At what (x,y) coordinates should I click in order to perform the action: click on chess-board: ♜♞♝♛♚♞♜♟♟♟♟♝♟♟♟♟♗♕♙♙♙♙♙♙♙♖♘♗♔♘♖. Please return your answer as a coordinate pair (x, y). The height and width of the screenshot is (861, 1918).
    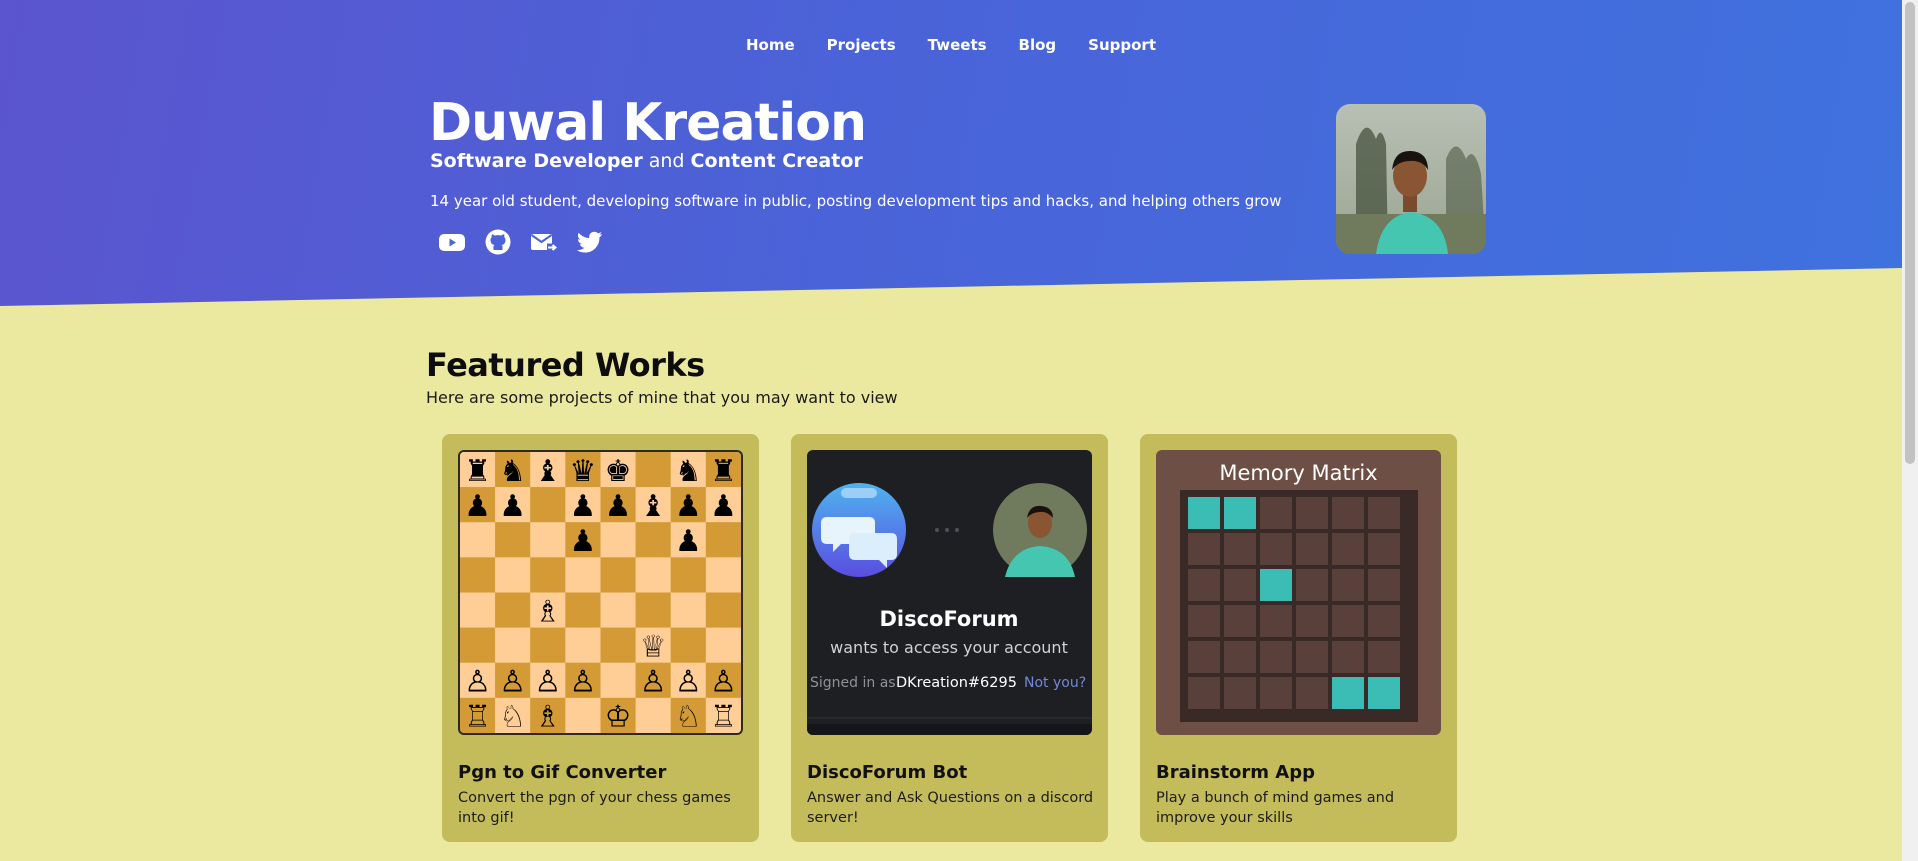
    Looking at the image, I should click on (600, 592).